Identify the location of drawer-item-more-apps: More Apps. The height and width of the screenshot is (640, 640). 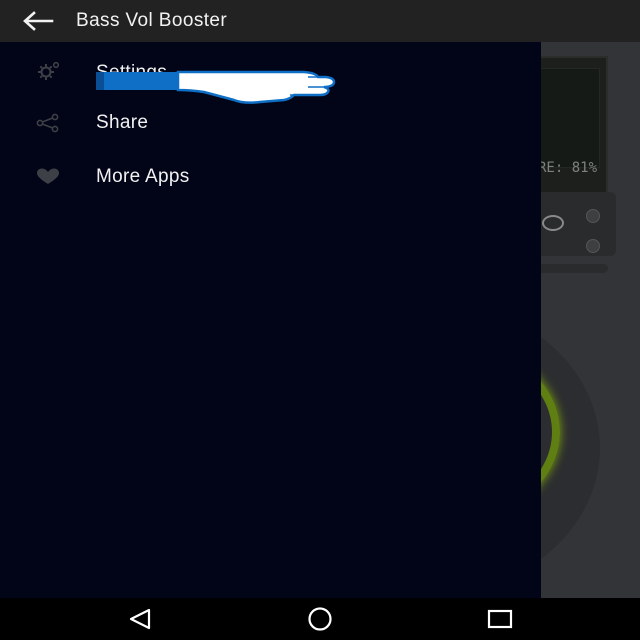
(270, 177).